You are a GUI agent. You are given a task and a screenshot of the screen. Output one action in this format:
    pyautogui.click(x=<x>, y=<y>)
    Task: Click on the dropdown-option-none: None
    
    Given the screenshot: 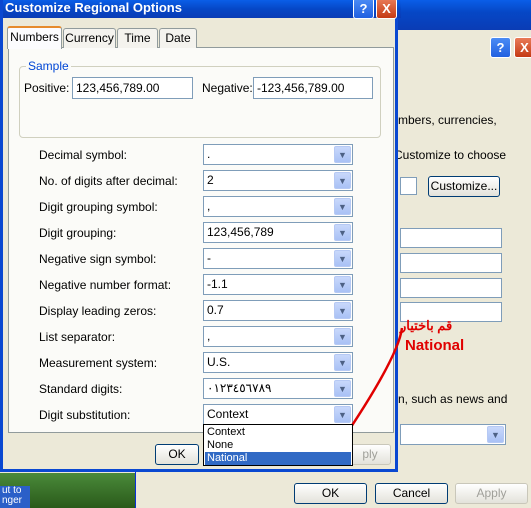 What is the action you would take?
    pyautogui.click(x=278, y=445)
    